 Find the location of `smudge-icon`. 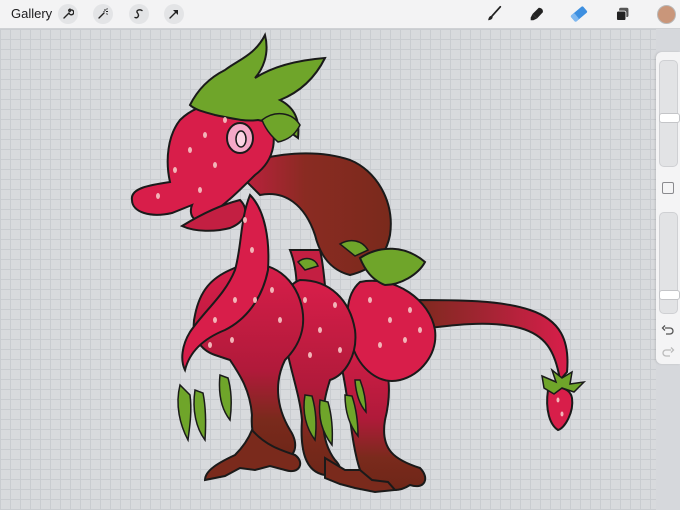

smudge-icon is located at coordinates (537, 14).